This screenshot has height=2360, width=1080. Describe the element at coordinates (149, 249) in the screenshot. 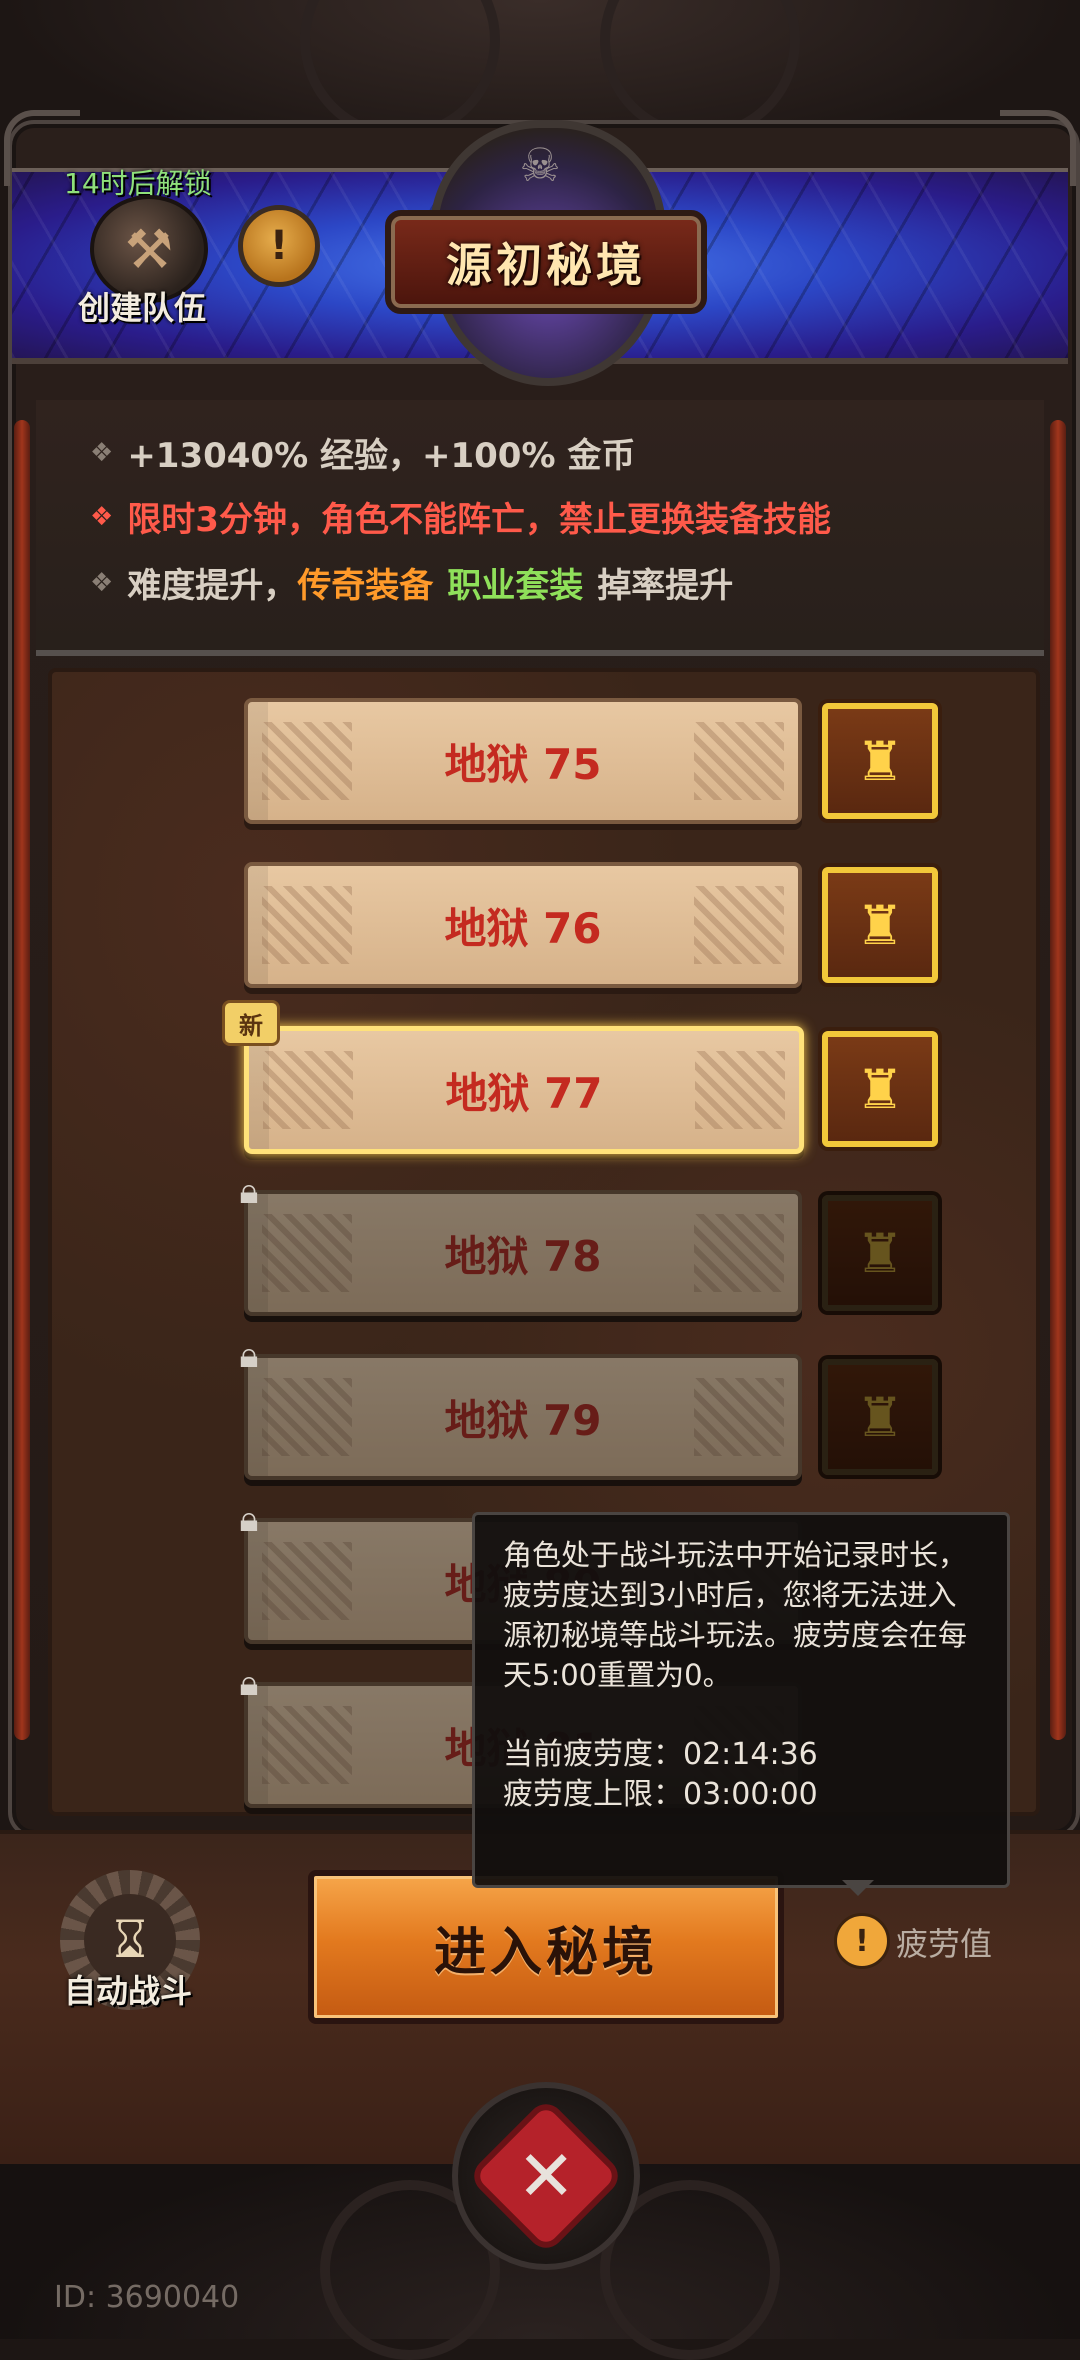

I see `axe-icon: ⚒` at that location.